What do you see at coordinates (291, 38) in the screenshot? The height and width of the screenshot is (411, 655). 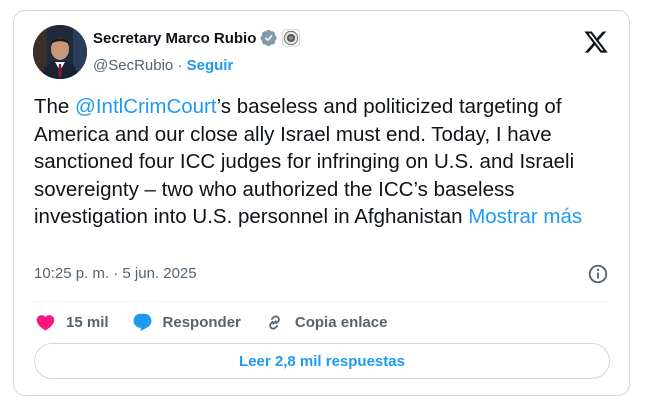 I see `state-department-seal-icon` at bounding box center [291, 38].